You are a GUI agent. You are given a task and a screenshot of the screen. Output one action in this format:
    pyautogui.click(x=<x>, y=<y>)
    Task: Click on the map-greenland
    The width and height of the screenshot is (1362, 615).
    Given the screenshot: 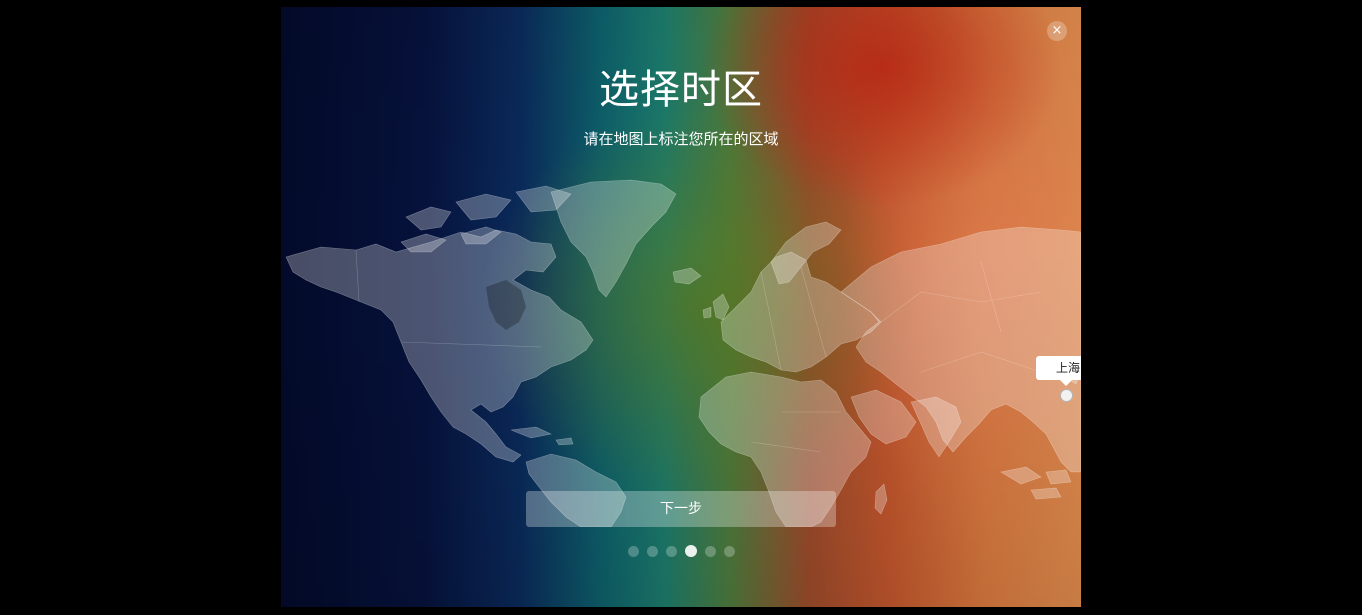 What is the action you would take?
    pyautogui.click(x=613, y=238)
    